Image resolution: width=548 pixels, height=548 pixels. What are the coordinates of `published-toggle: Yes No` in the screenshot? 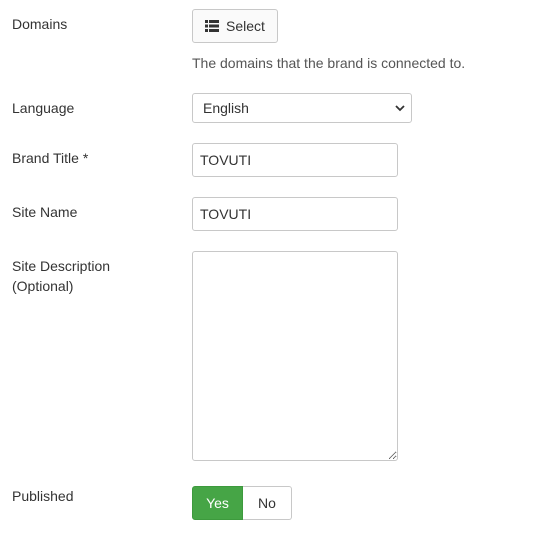 It's located at (242, 503).